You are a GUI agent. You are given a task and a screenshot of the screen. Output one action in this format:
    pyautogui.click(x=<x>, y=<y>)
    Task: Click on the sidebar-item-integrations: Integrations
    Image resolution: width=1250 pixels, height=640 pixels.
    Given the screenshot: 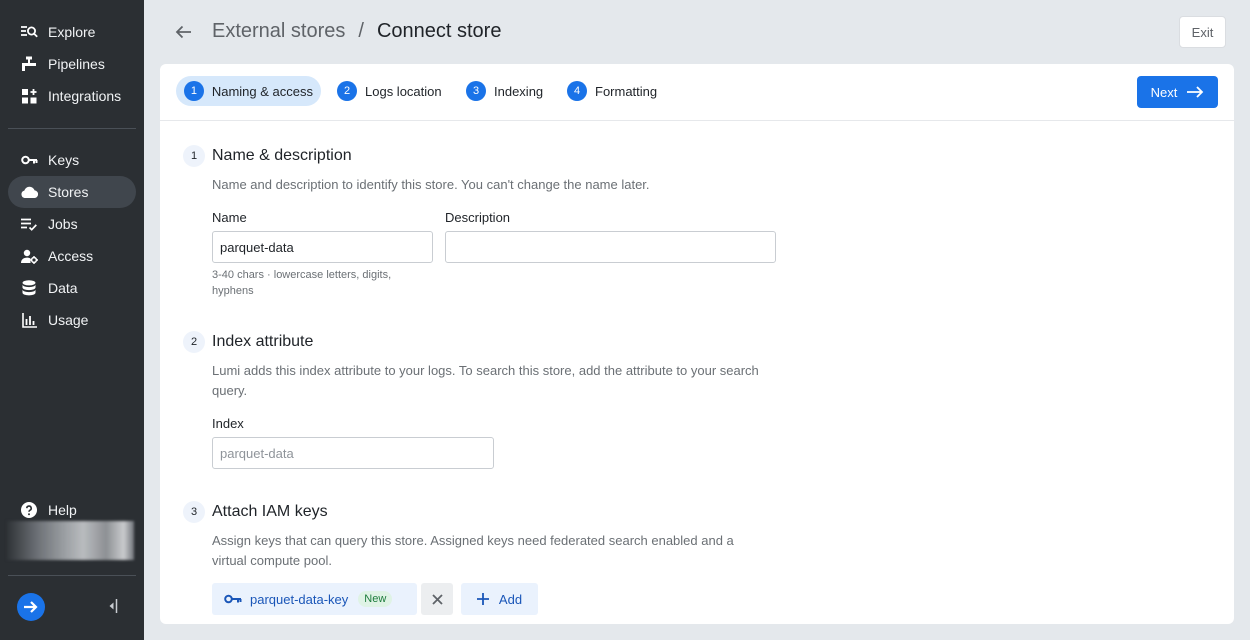 What is the action you would take?
    pyautogui.click(x=72, y=96)
    